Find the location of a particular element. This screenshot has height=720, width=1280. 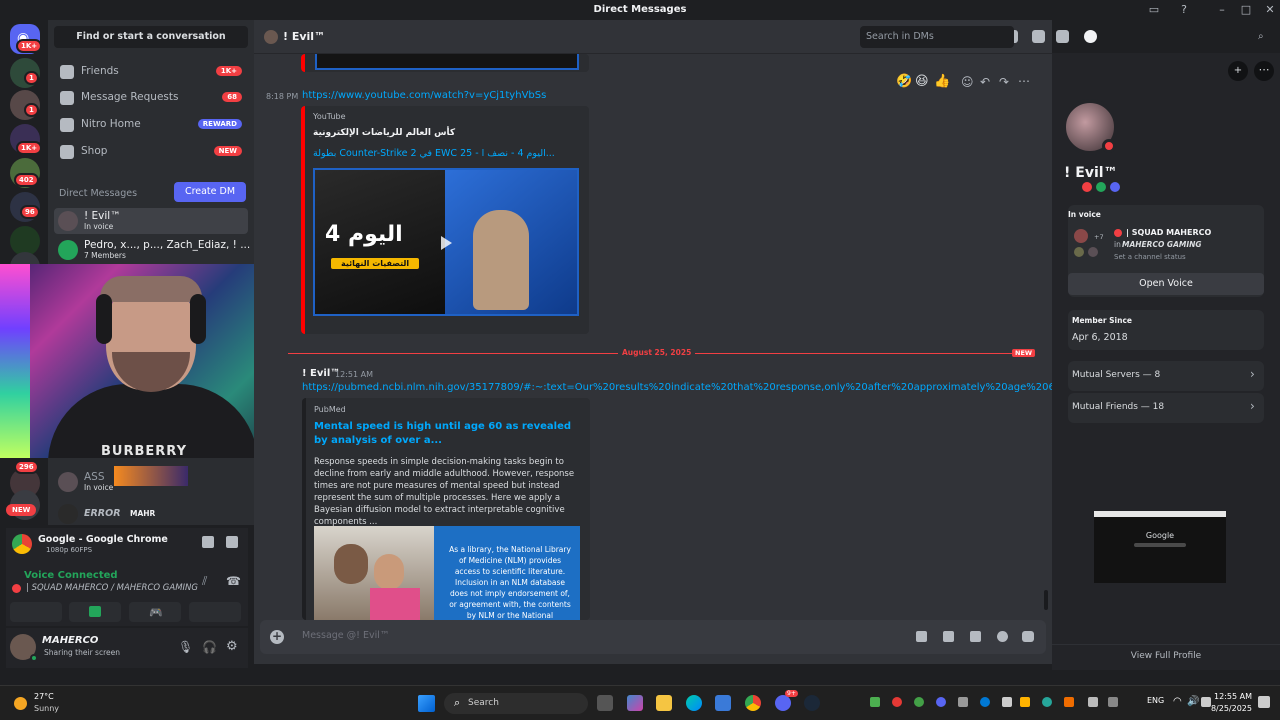

dm-item-error: ERROR MAHR is located at coordinates (151, 514).